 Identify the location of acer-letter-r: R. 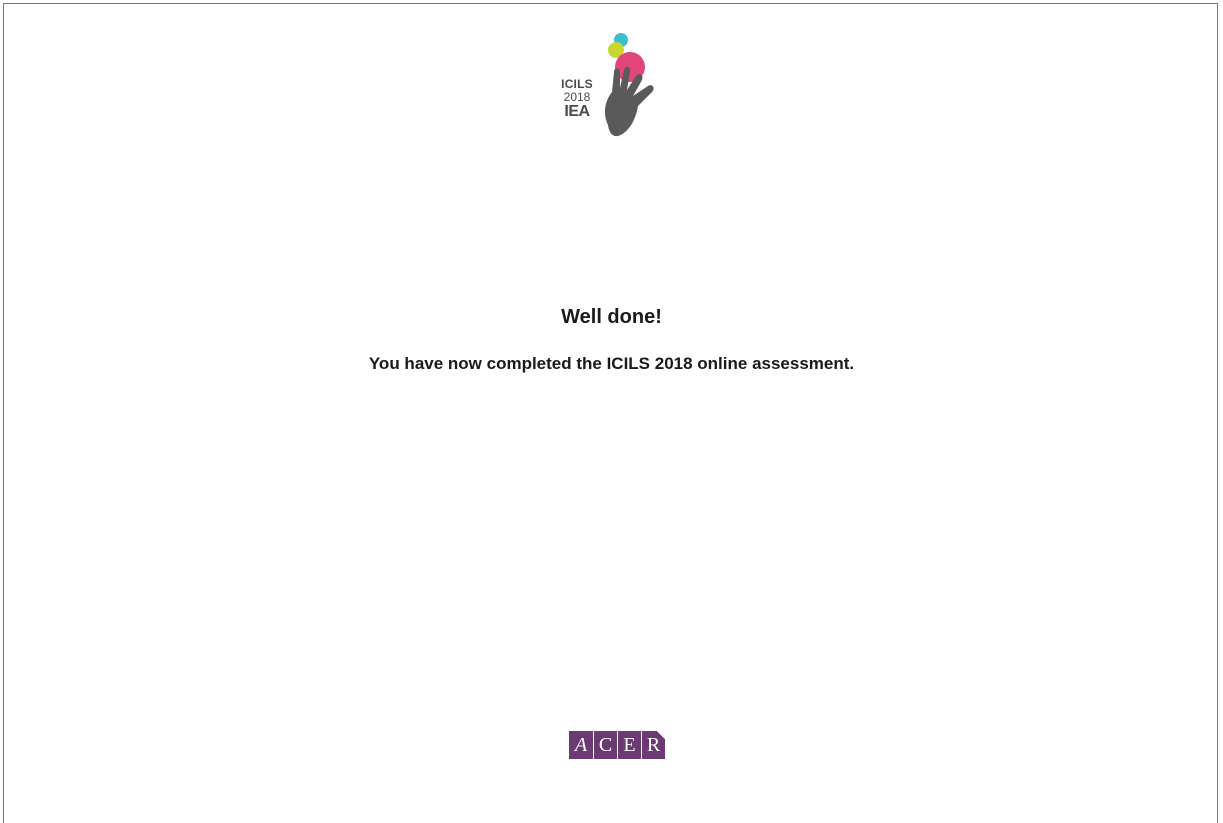
(653, 745).